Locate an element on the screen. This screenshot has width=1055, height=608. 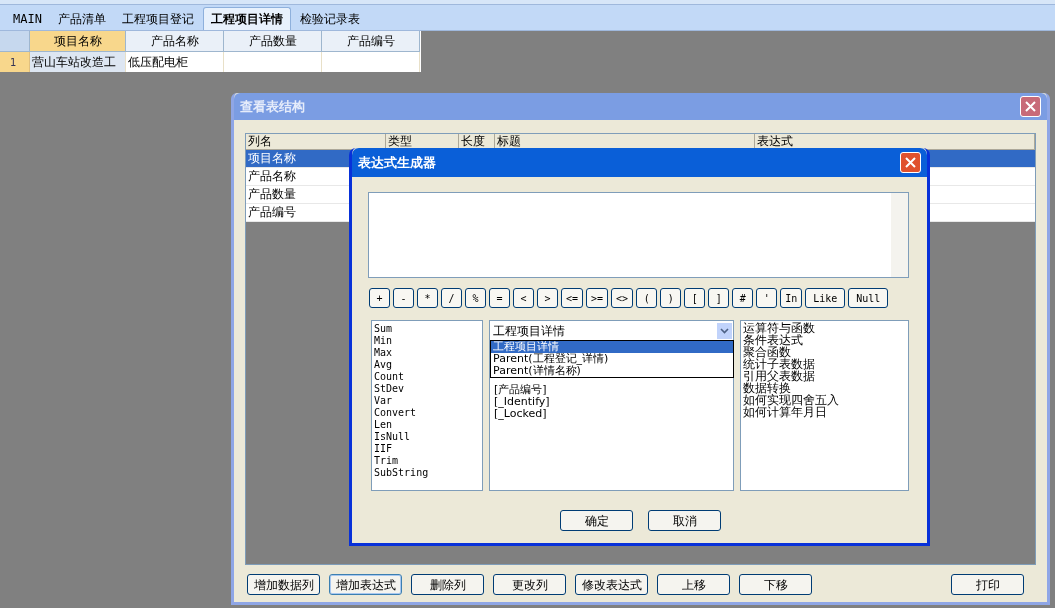
window-title: 查看表结构 is located at coordinates (272, 106).